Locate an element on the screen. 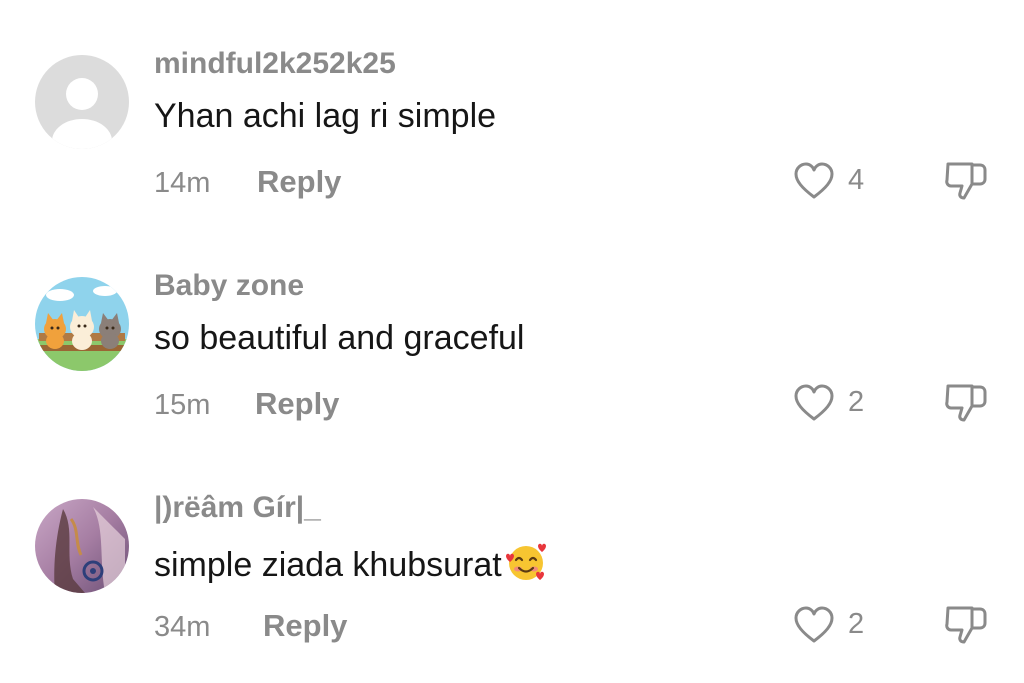 The height and width of the screenshot is (683, 1024). comment-text: simple ziada khubsurat is located at coordinates (351, 566).